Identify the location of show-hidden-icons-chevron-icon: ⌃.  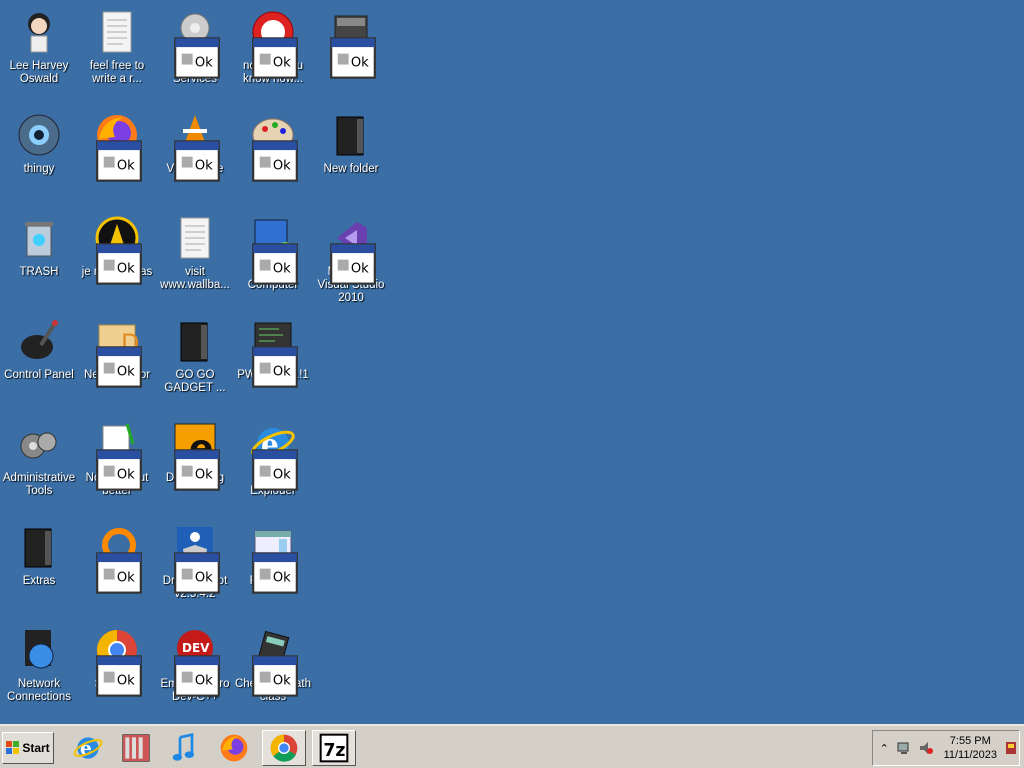
(884, 748).